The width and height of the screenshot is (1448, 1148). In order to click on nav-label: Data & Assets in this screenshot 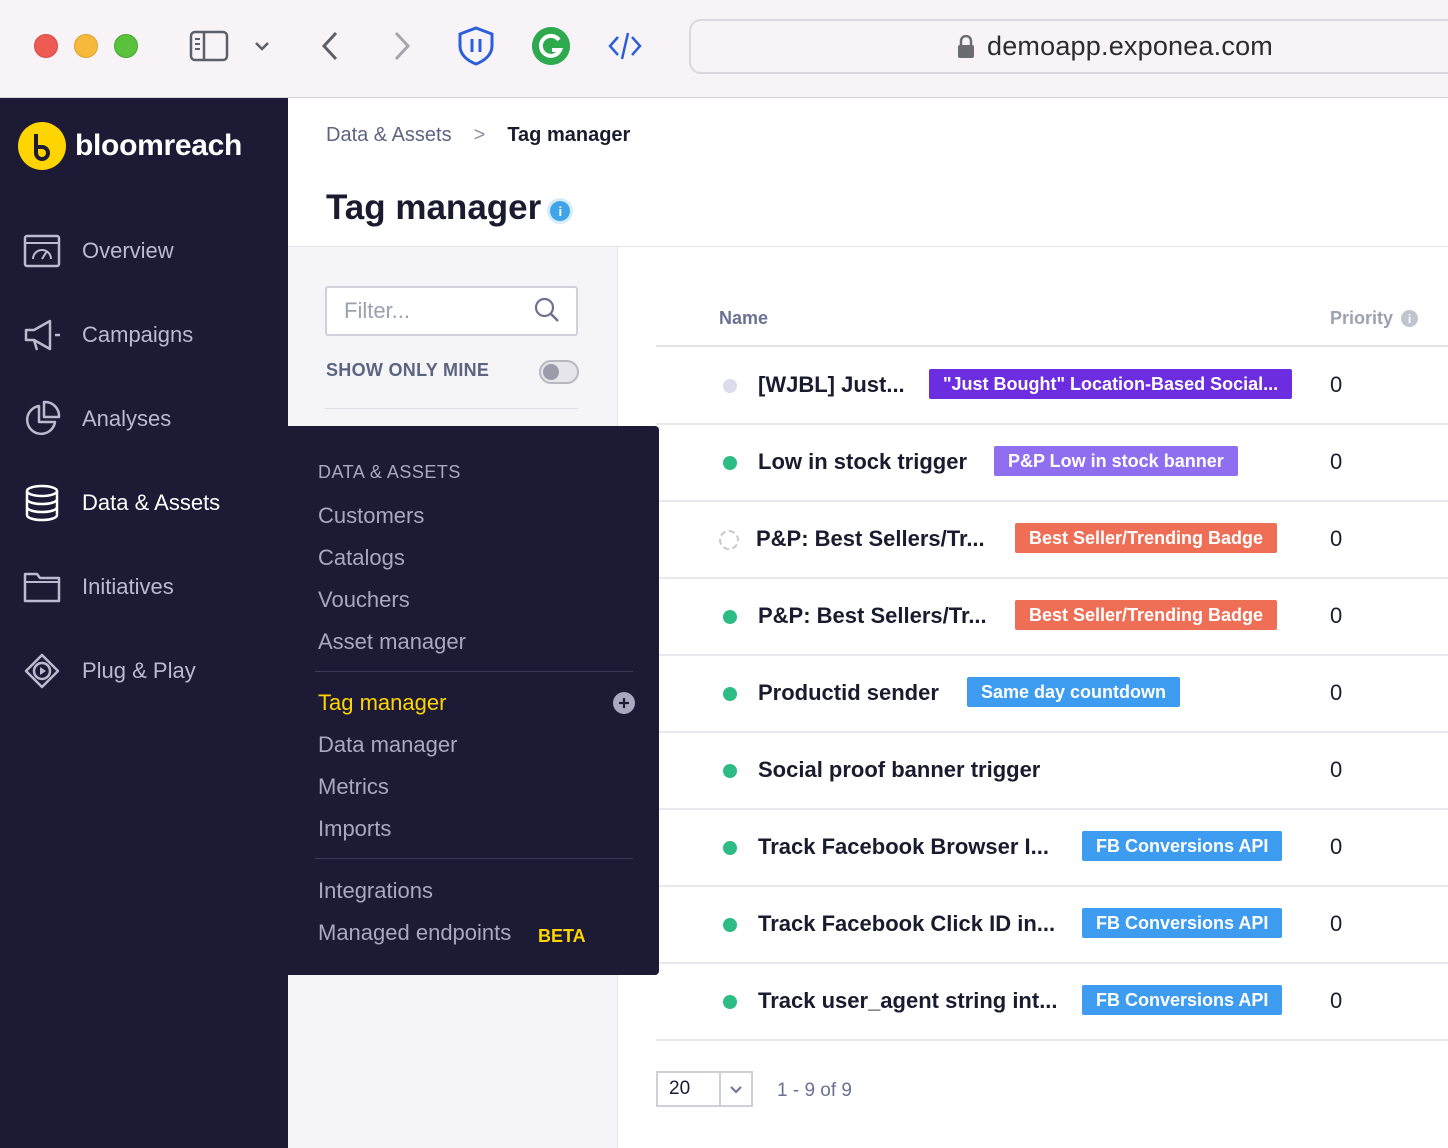, I will do `click(151, 502)`.